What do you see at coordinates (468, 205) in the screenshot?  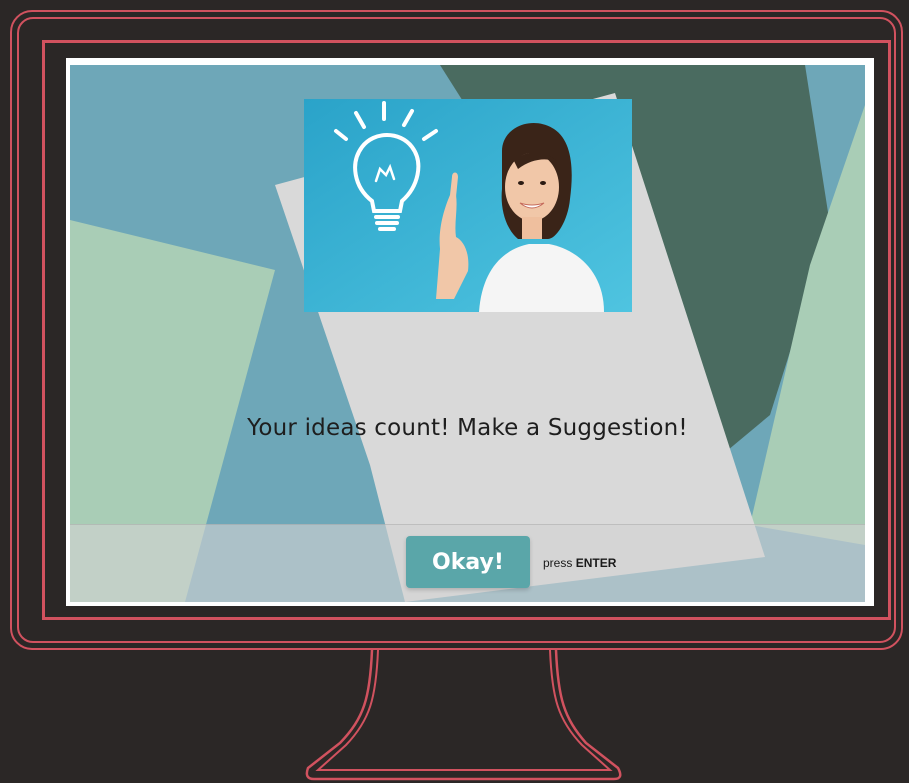 I see `idea-photo` at bounding box center [468, 205].